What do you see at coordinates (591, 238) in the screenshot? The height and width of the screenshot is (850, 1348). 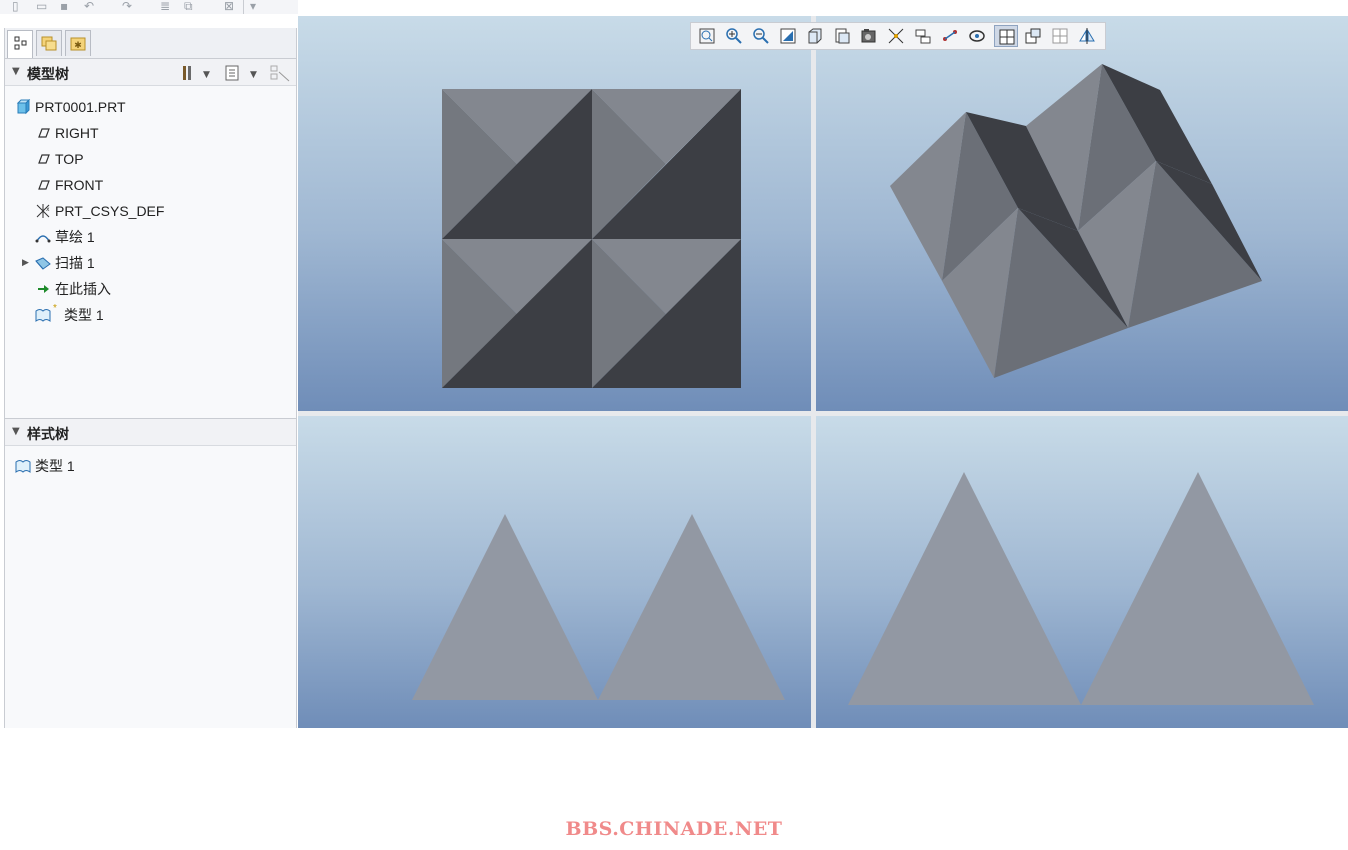 I see `top-view-model` at bounding box center [591, 238].